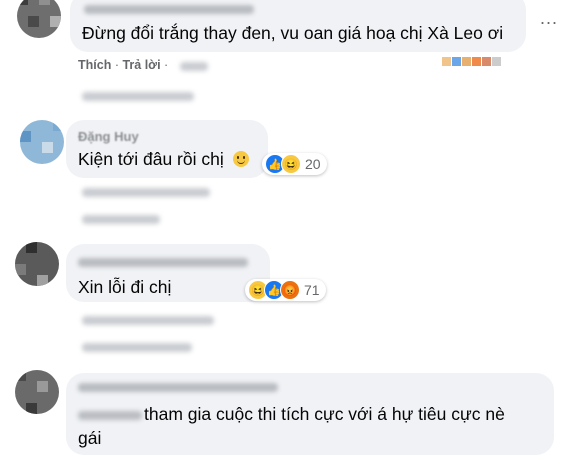  What do you see at coordinates (125, 287) in the screenshot?
I see `comment-text: Xin lỗi đi chị` at bounding box center [125, 287].